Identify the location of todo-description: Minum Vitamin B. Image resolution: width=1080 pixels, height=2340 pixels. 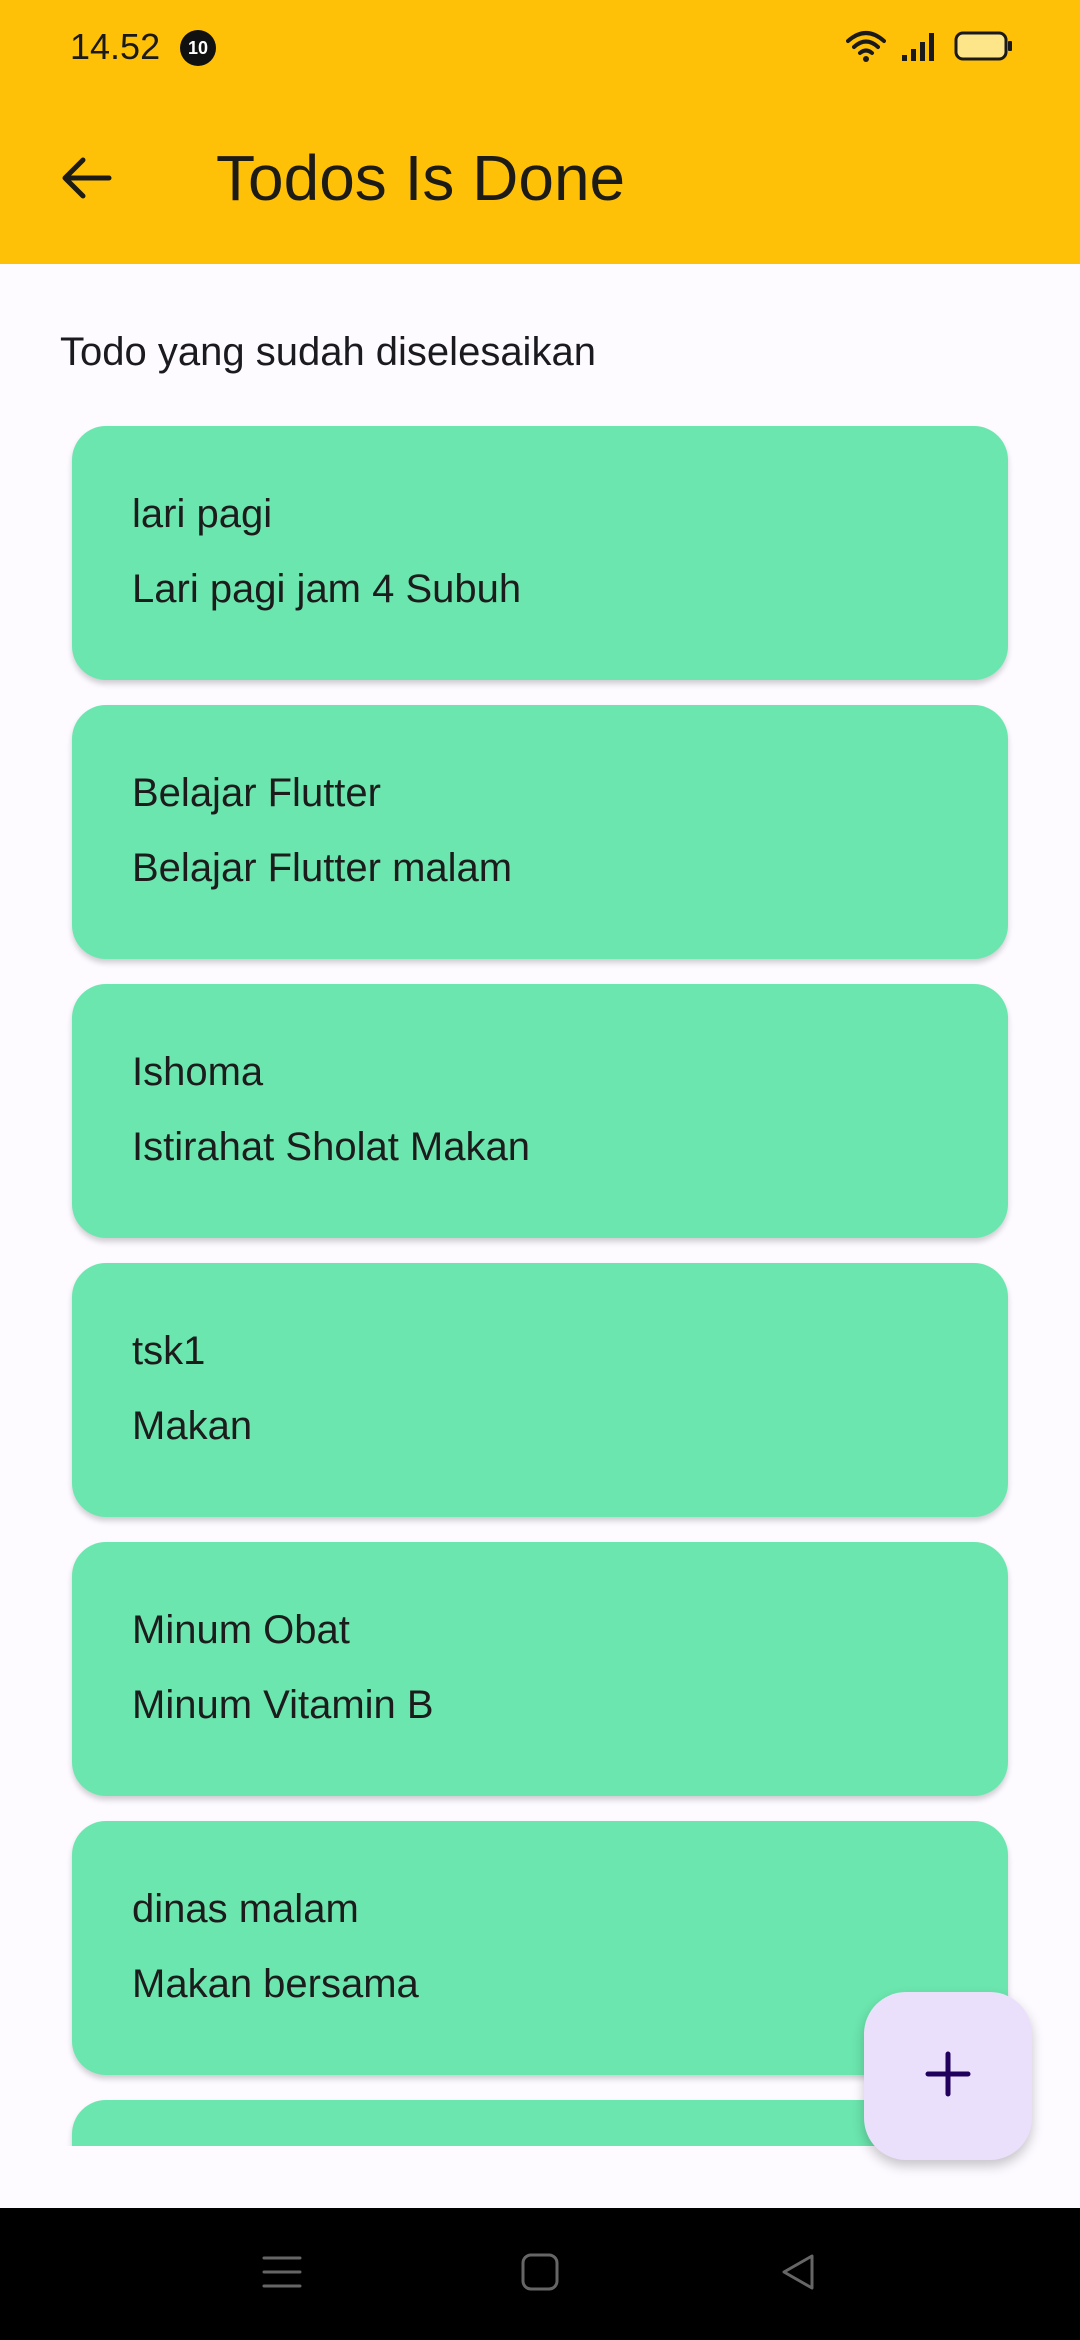
(283, 1705).